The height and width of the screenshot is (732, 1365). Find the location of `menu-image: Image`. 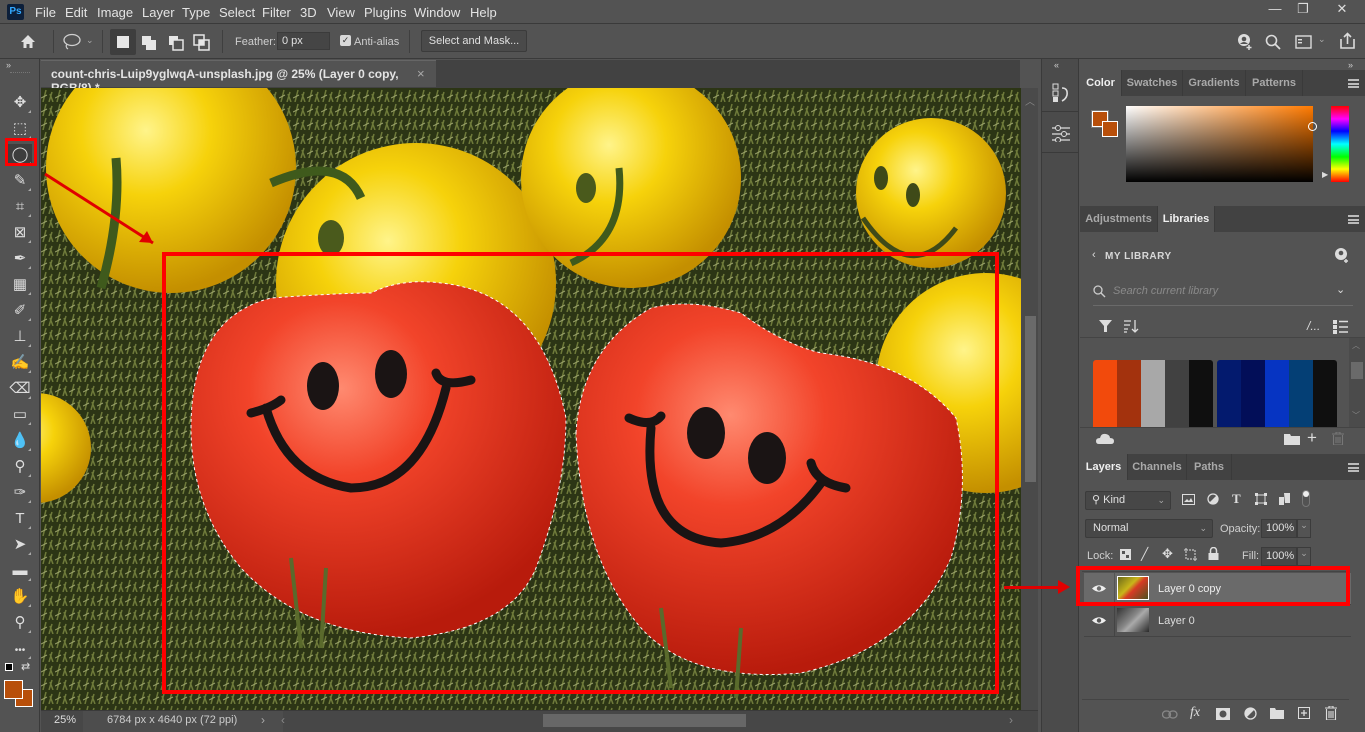

menu-image: Image is located at coordinates (115, 12).